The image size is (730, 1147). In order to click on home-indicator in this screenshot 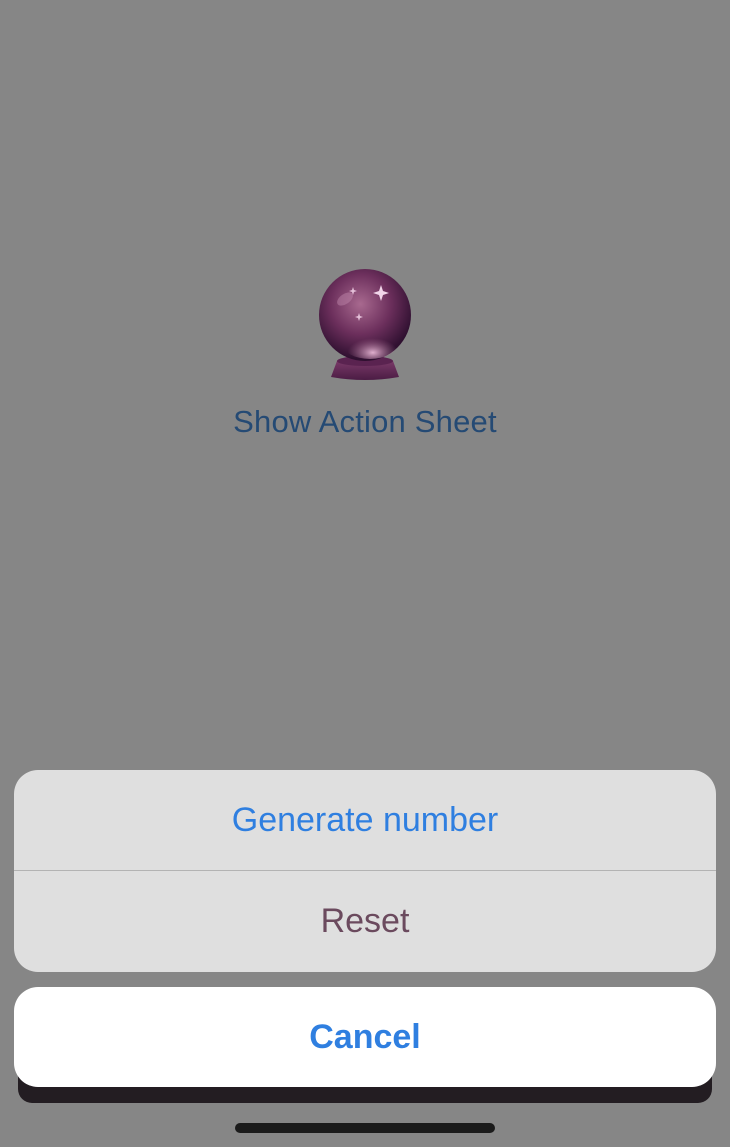, I will do `click(365, 1128)`.